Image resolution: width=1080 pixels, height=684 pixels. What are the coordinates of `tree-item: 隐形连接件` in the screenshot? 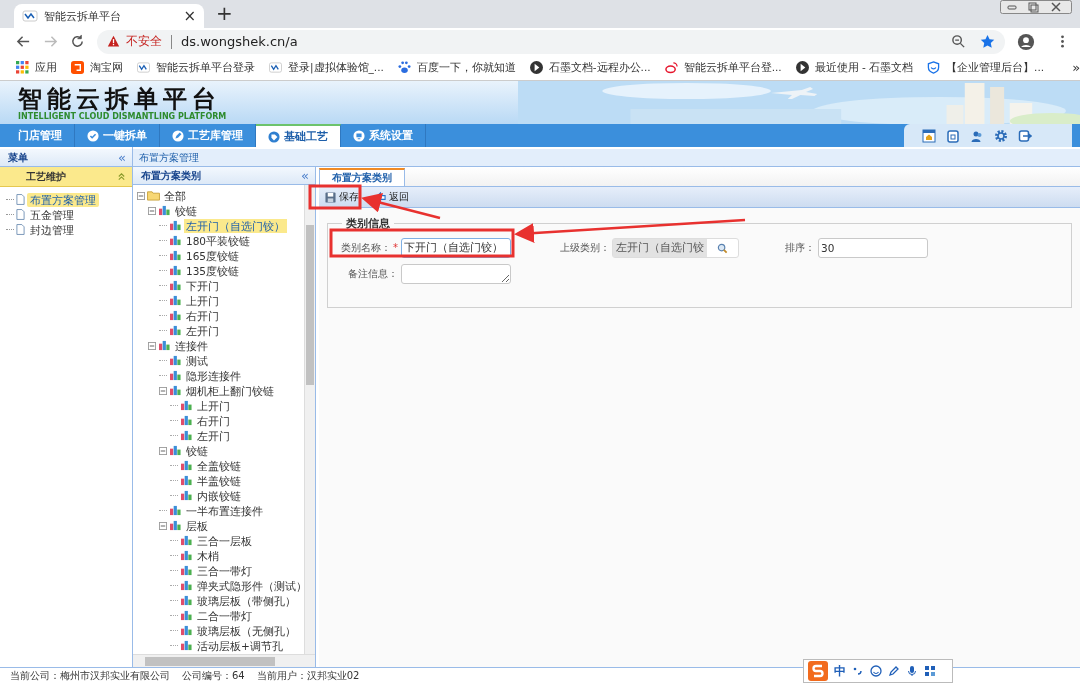 It's located at (213, 375).